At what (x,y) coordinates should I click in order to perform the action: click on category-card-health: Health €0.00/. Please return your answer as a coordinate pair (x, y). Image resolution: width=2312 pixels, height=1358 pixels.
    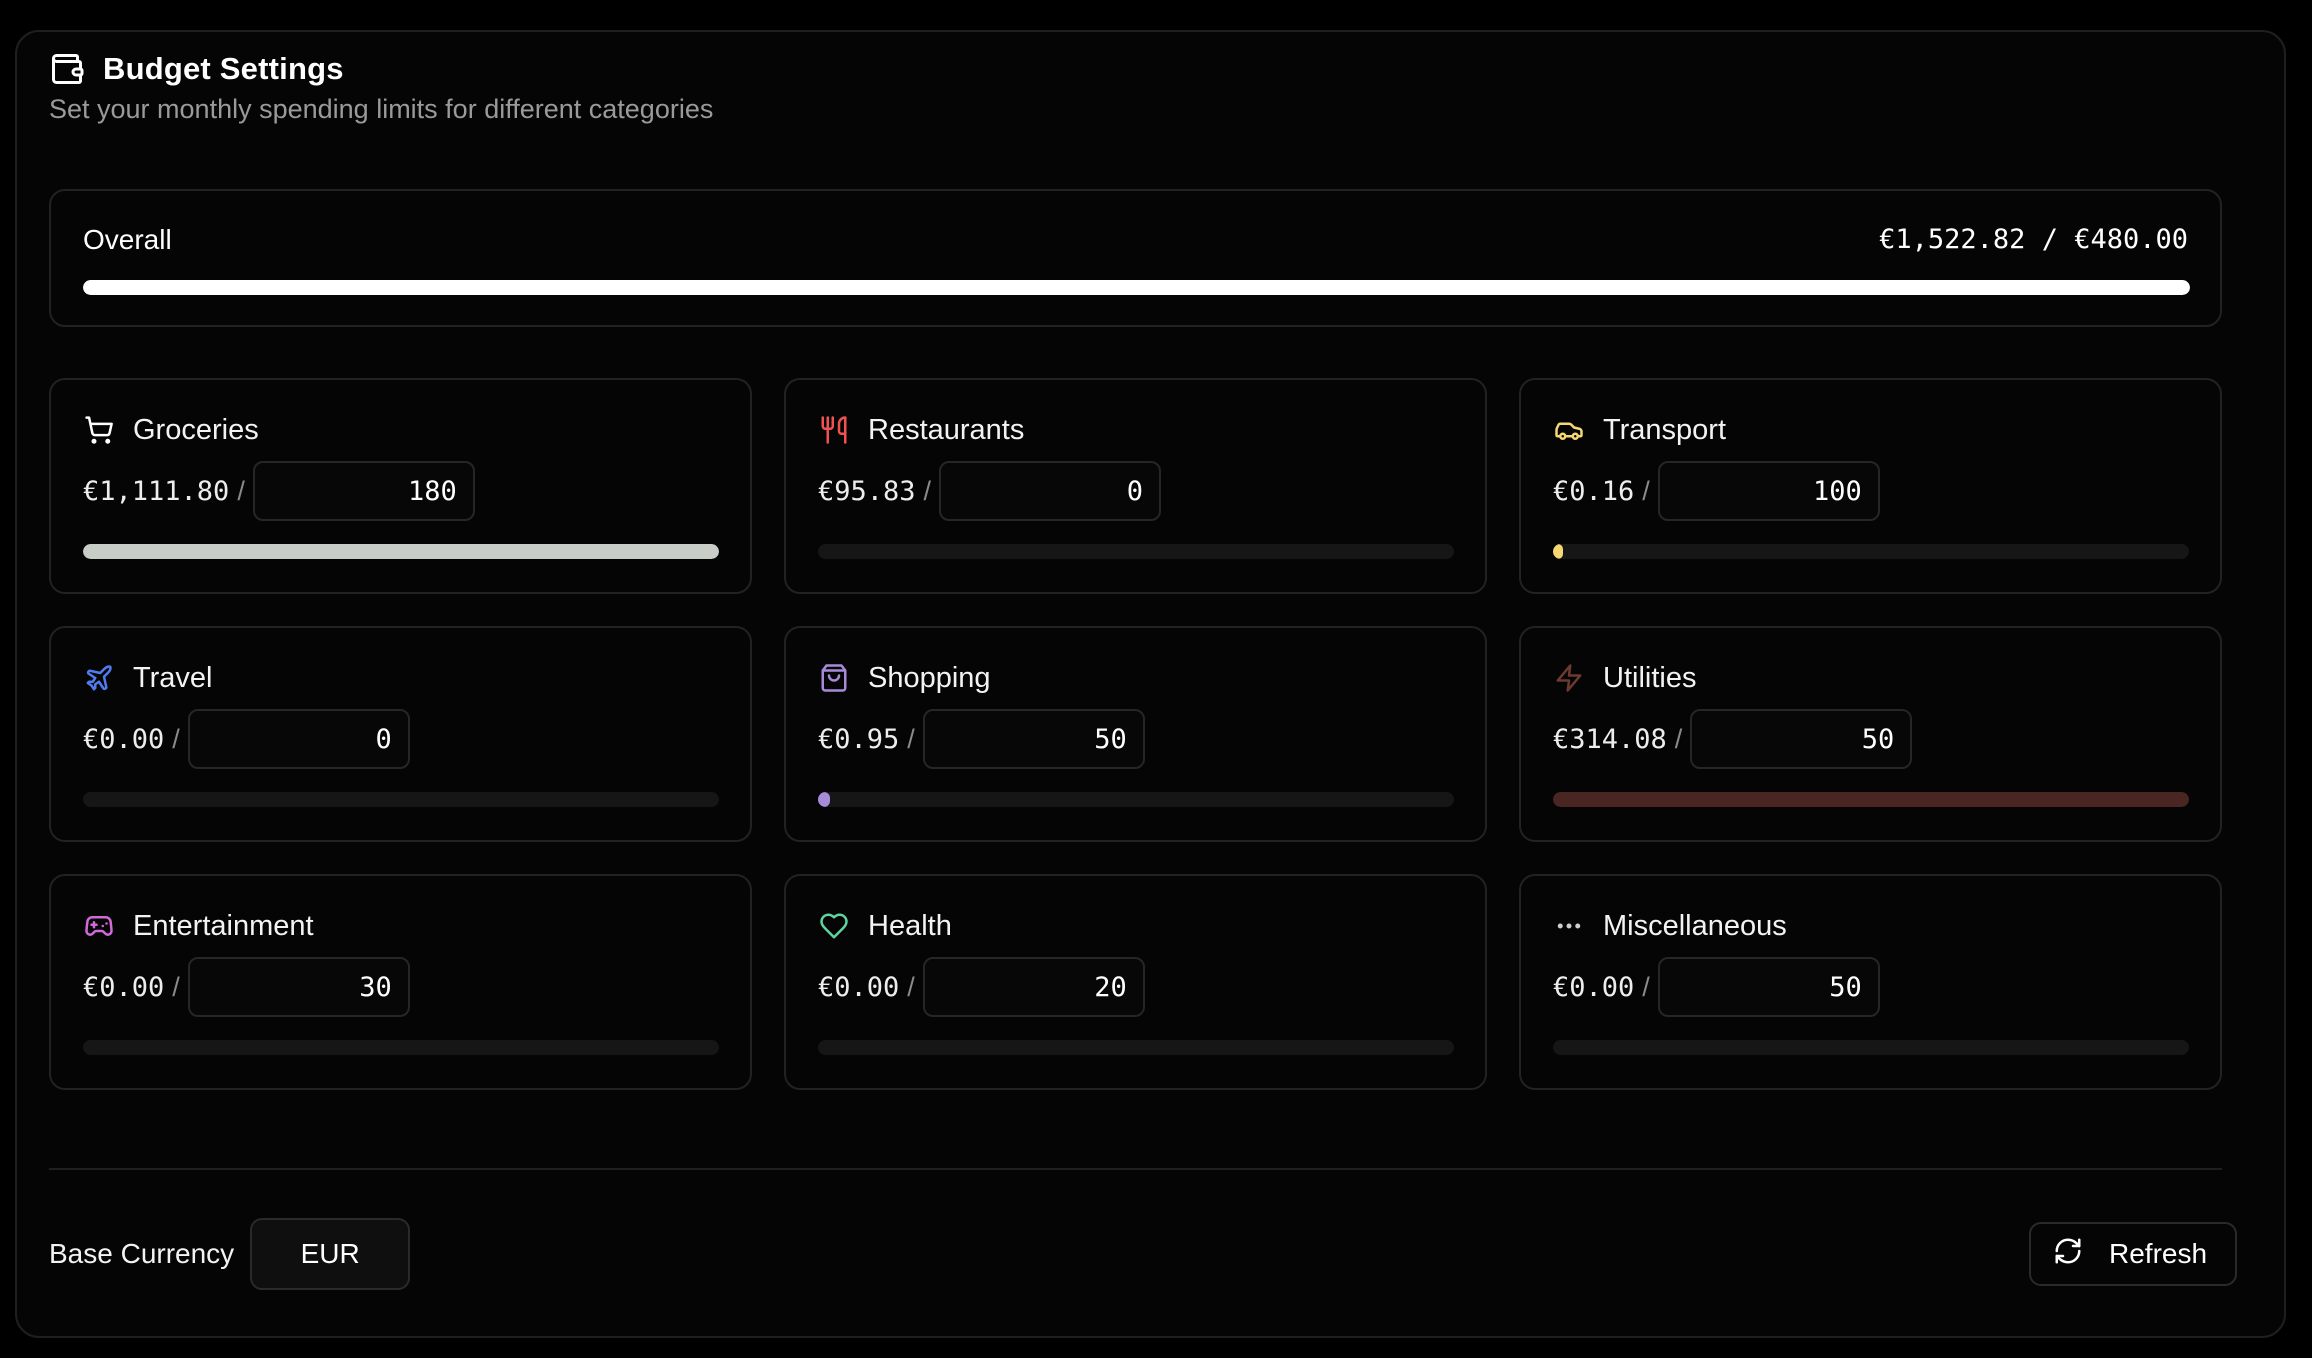
    Looking at the image, I should click on (1135, 982).